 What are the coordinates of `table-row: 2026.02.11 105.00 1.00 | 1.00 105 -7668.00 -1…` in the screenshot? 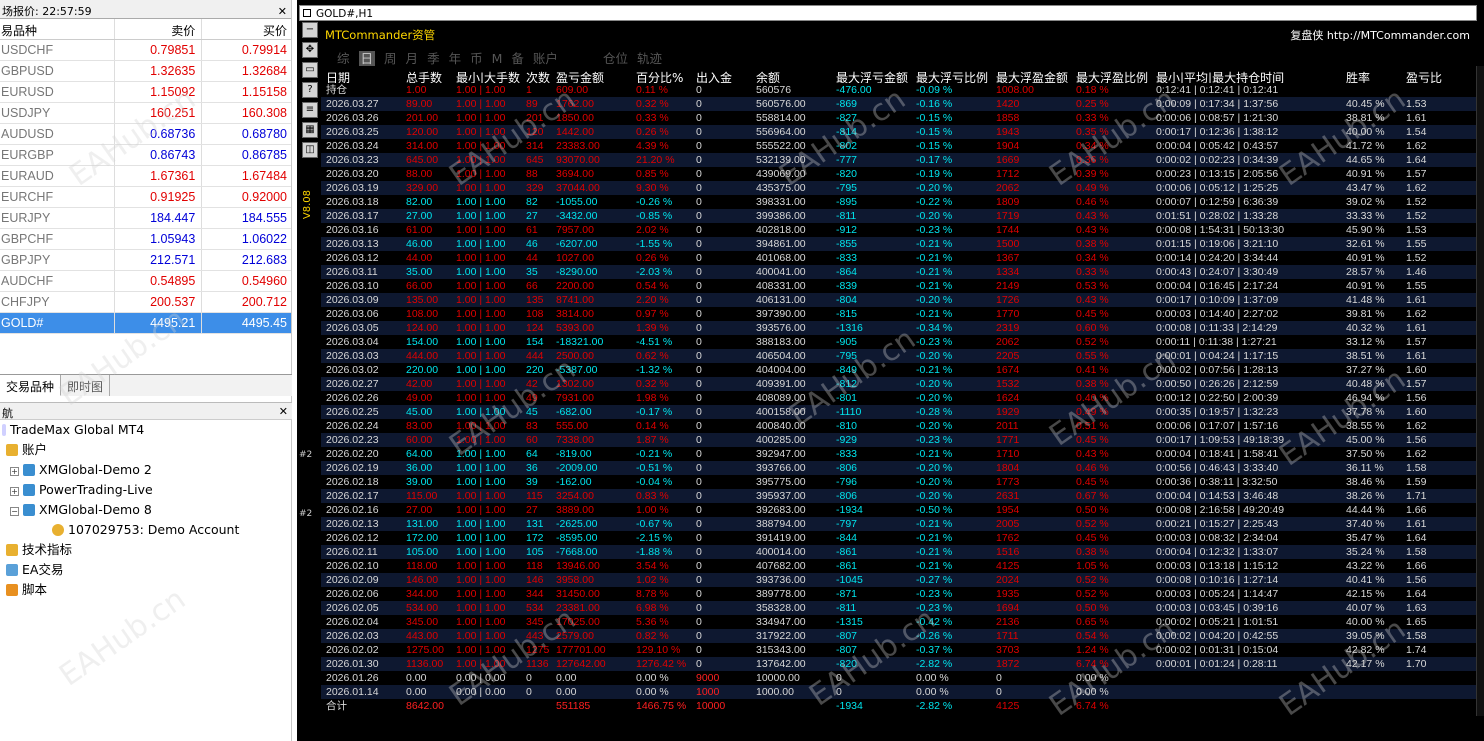 It's located at (898, 552).